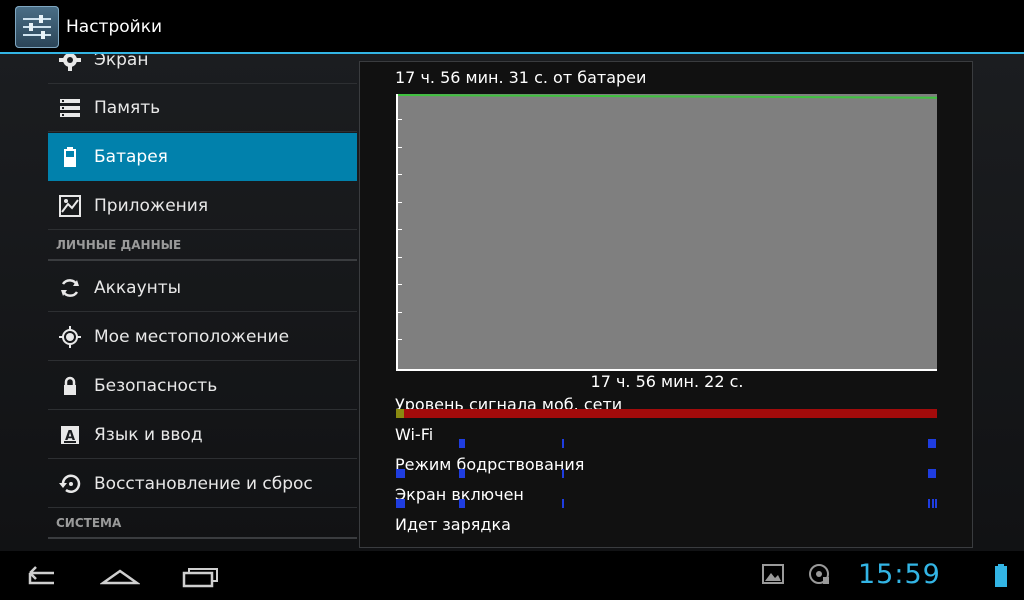  I want to click on location-icon, so click(70, 337).